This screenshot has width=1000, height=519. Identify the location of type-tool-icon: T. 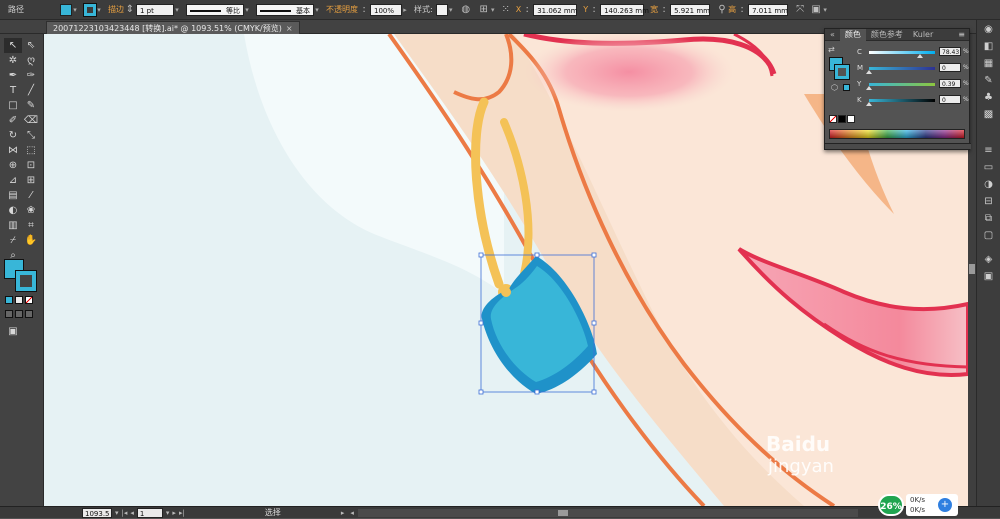
(13, 90).